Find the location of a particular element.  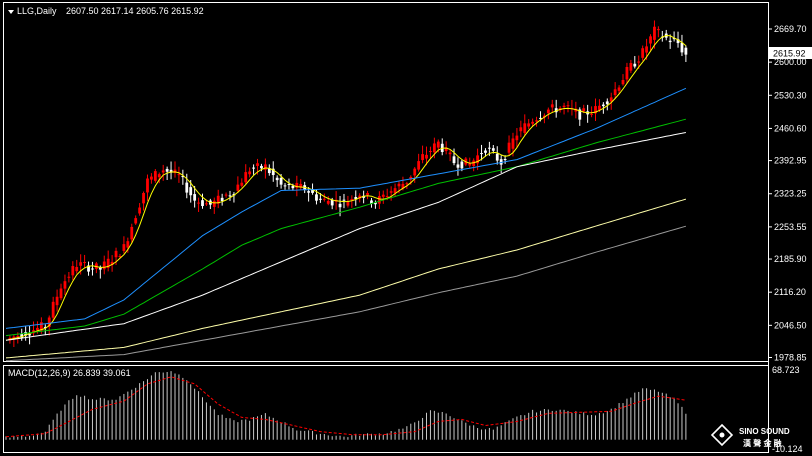

watermark-cn: 漢 聲 金 融 is located at coordinates (762, 443).